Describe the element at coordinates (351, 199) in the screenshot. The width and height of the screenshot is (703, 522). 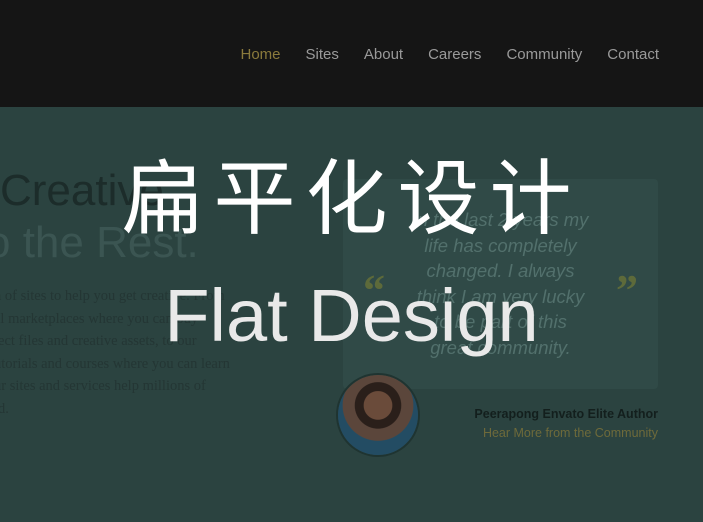
I see `overlay-title-chinese: 扁平化设计` at that location.